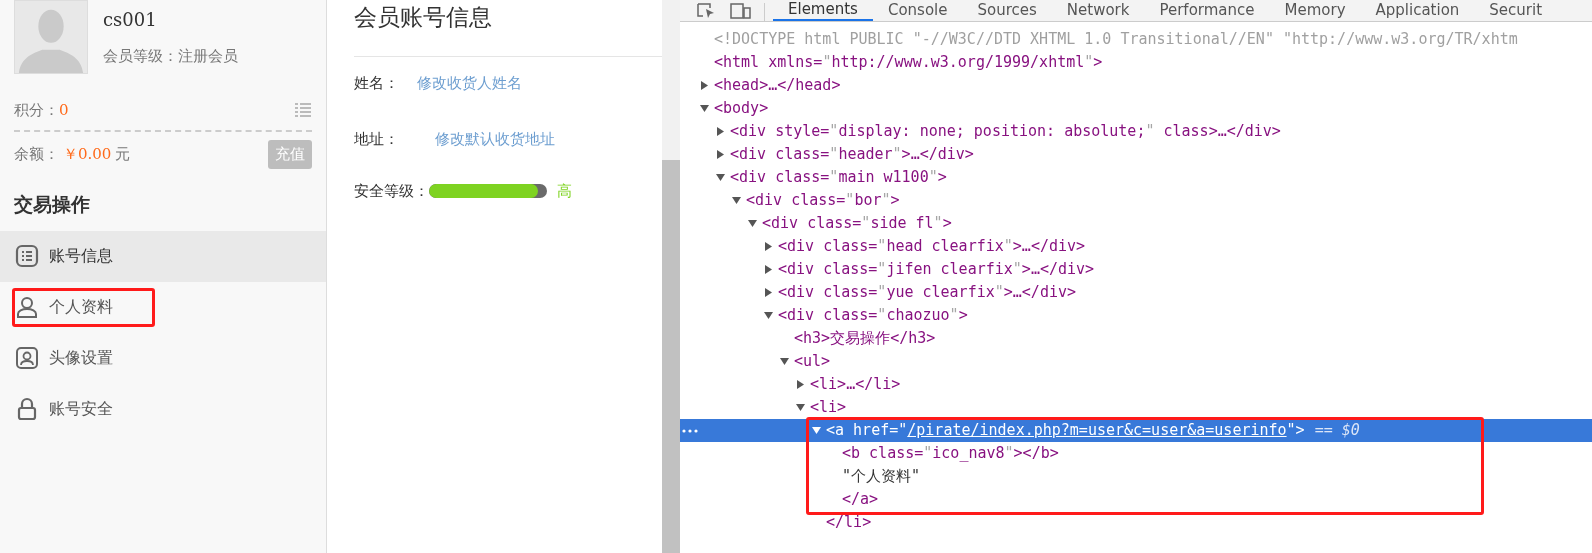  What do you see at coordinates (36, 110) in the screenshot?
I see `points-label: 积分：` at bounding box center [36, 110].